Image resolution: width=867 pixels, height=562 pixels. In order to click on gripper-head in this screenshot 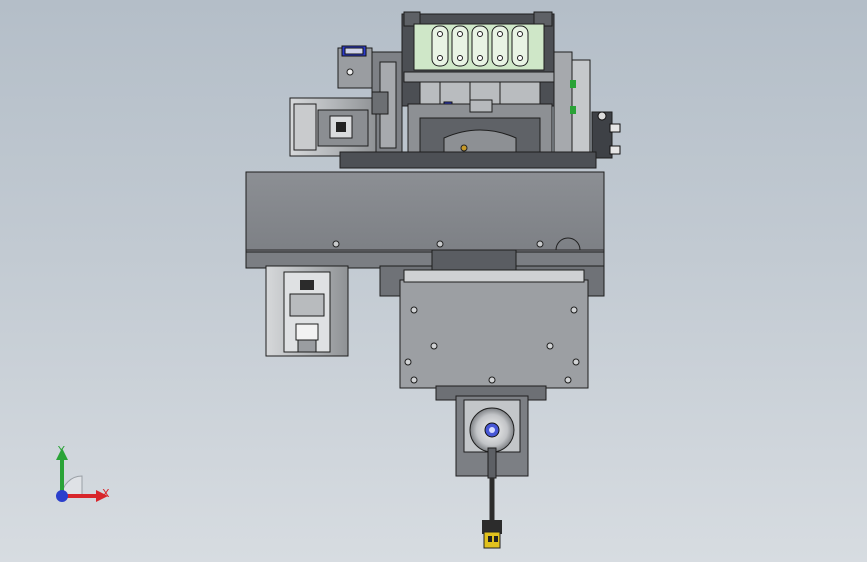, I will do `click(478, 63)`.